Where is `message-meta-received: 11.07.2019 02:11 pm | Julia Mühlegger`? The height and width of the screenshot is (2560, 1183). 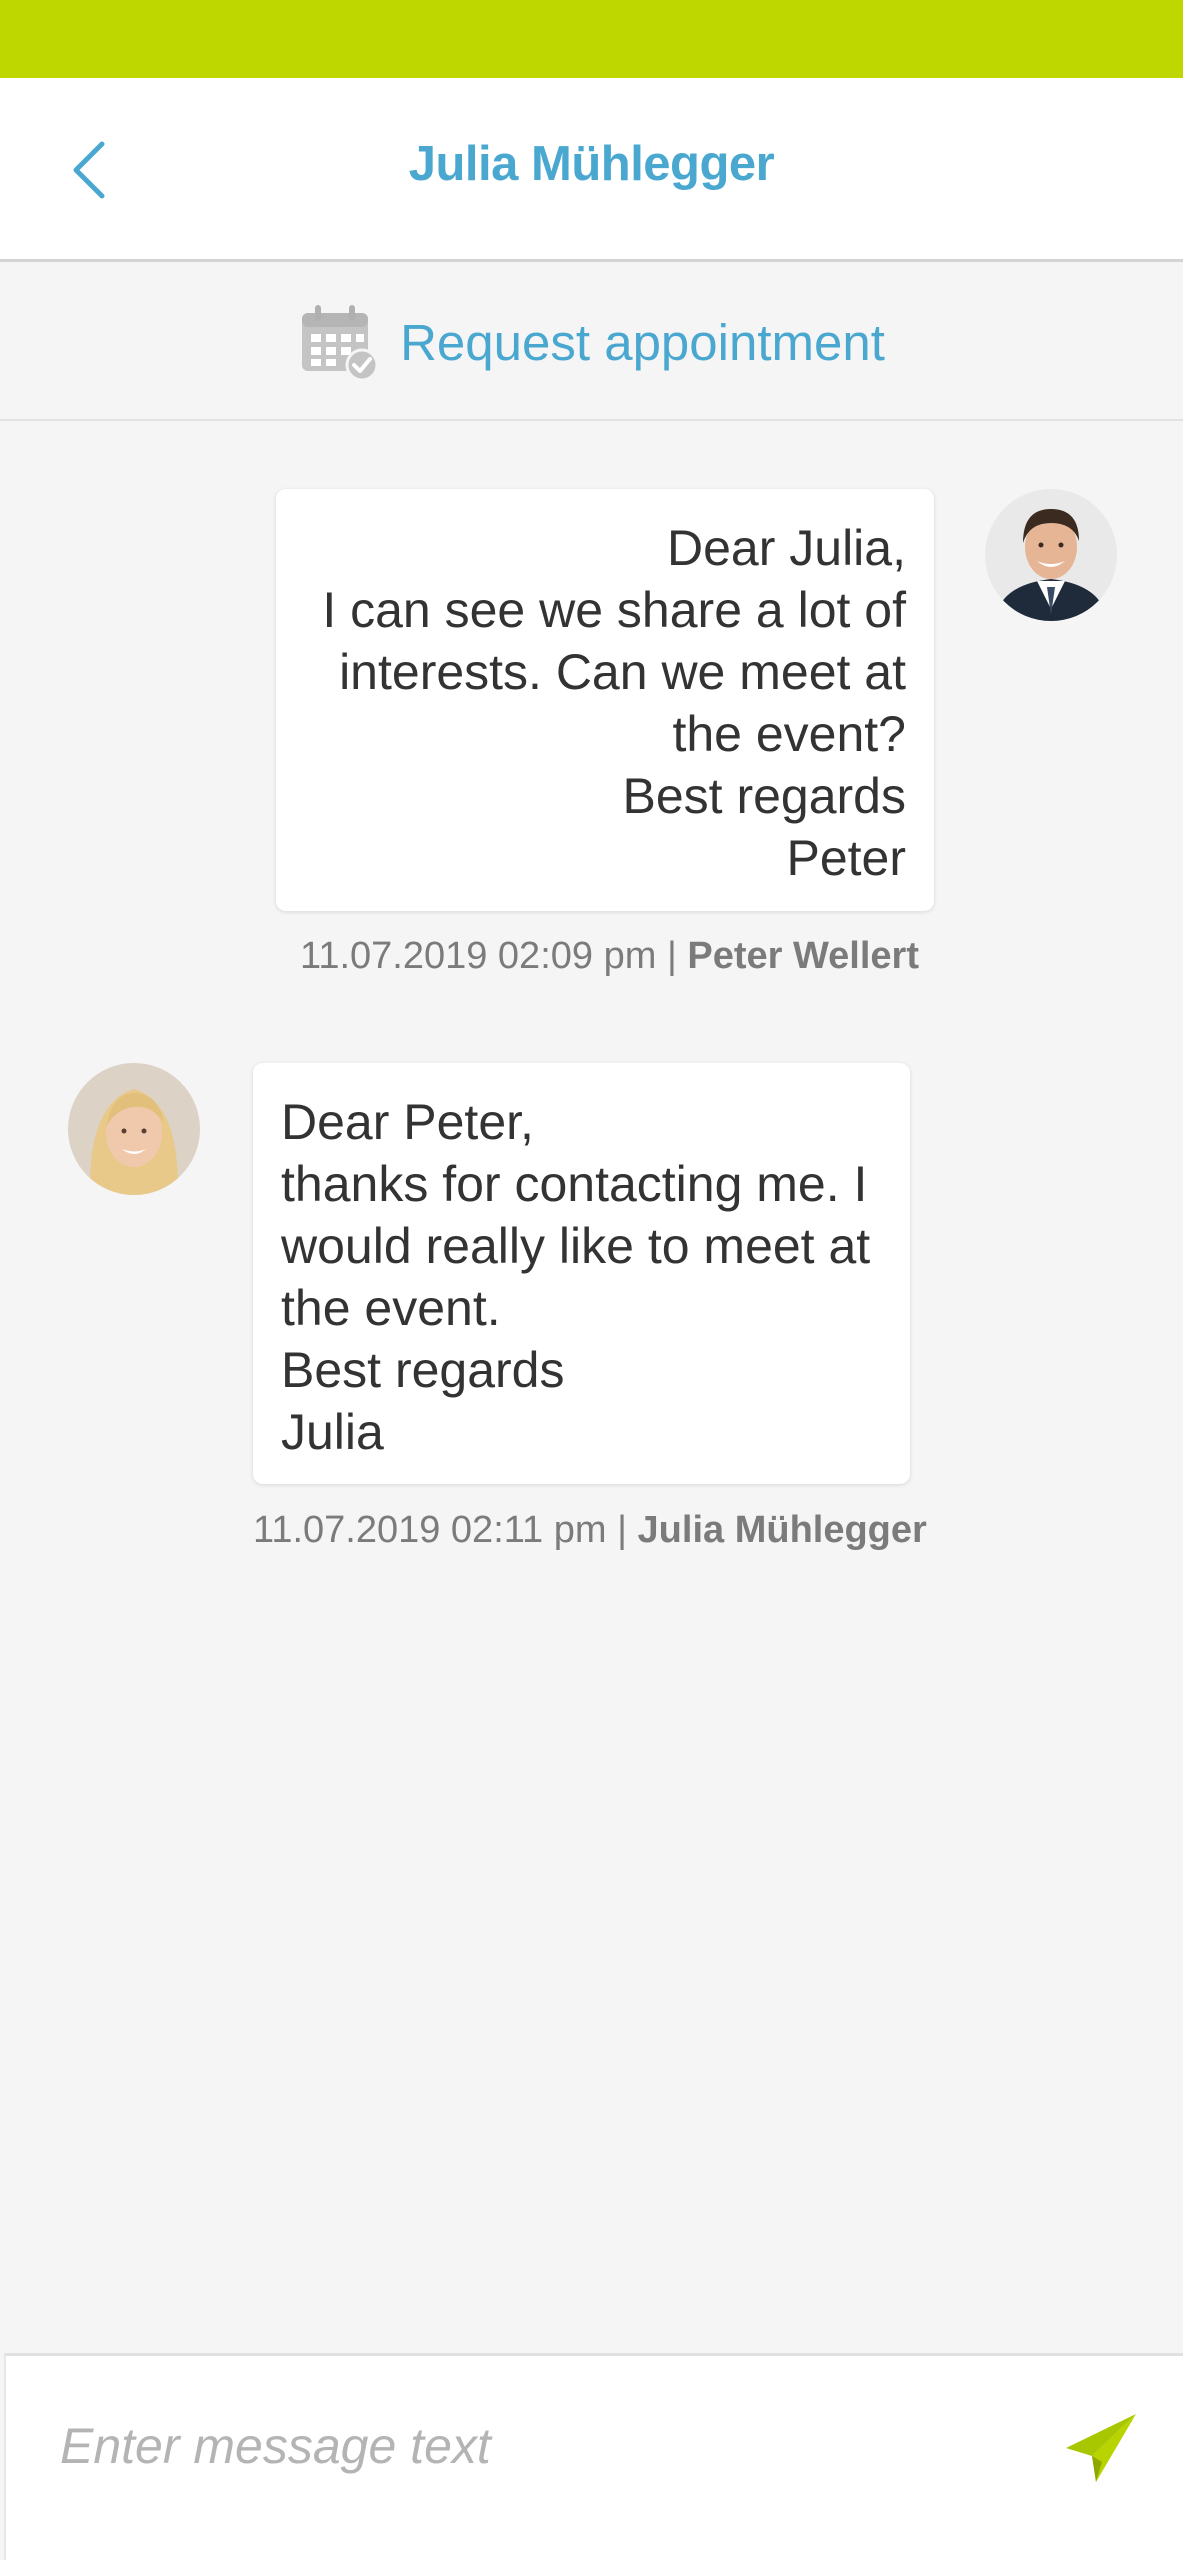
message-meta-received: 11.07.2019 02:11 pm | Julia Mühlegger is located at coordinates (590, 1530).